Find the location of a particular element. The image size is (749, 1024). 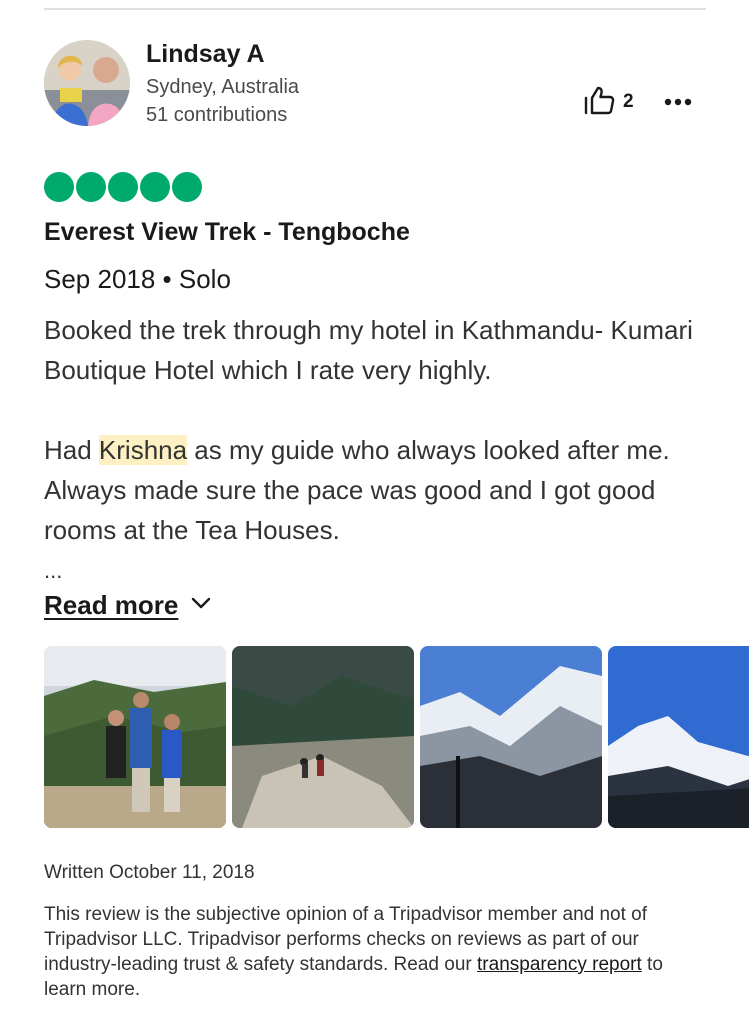

bubble-rating is located at coordinates (123, 187).